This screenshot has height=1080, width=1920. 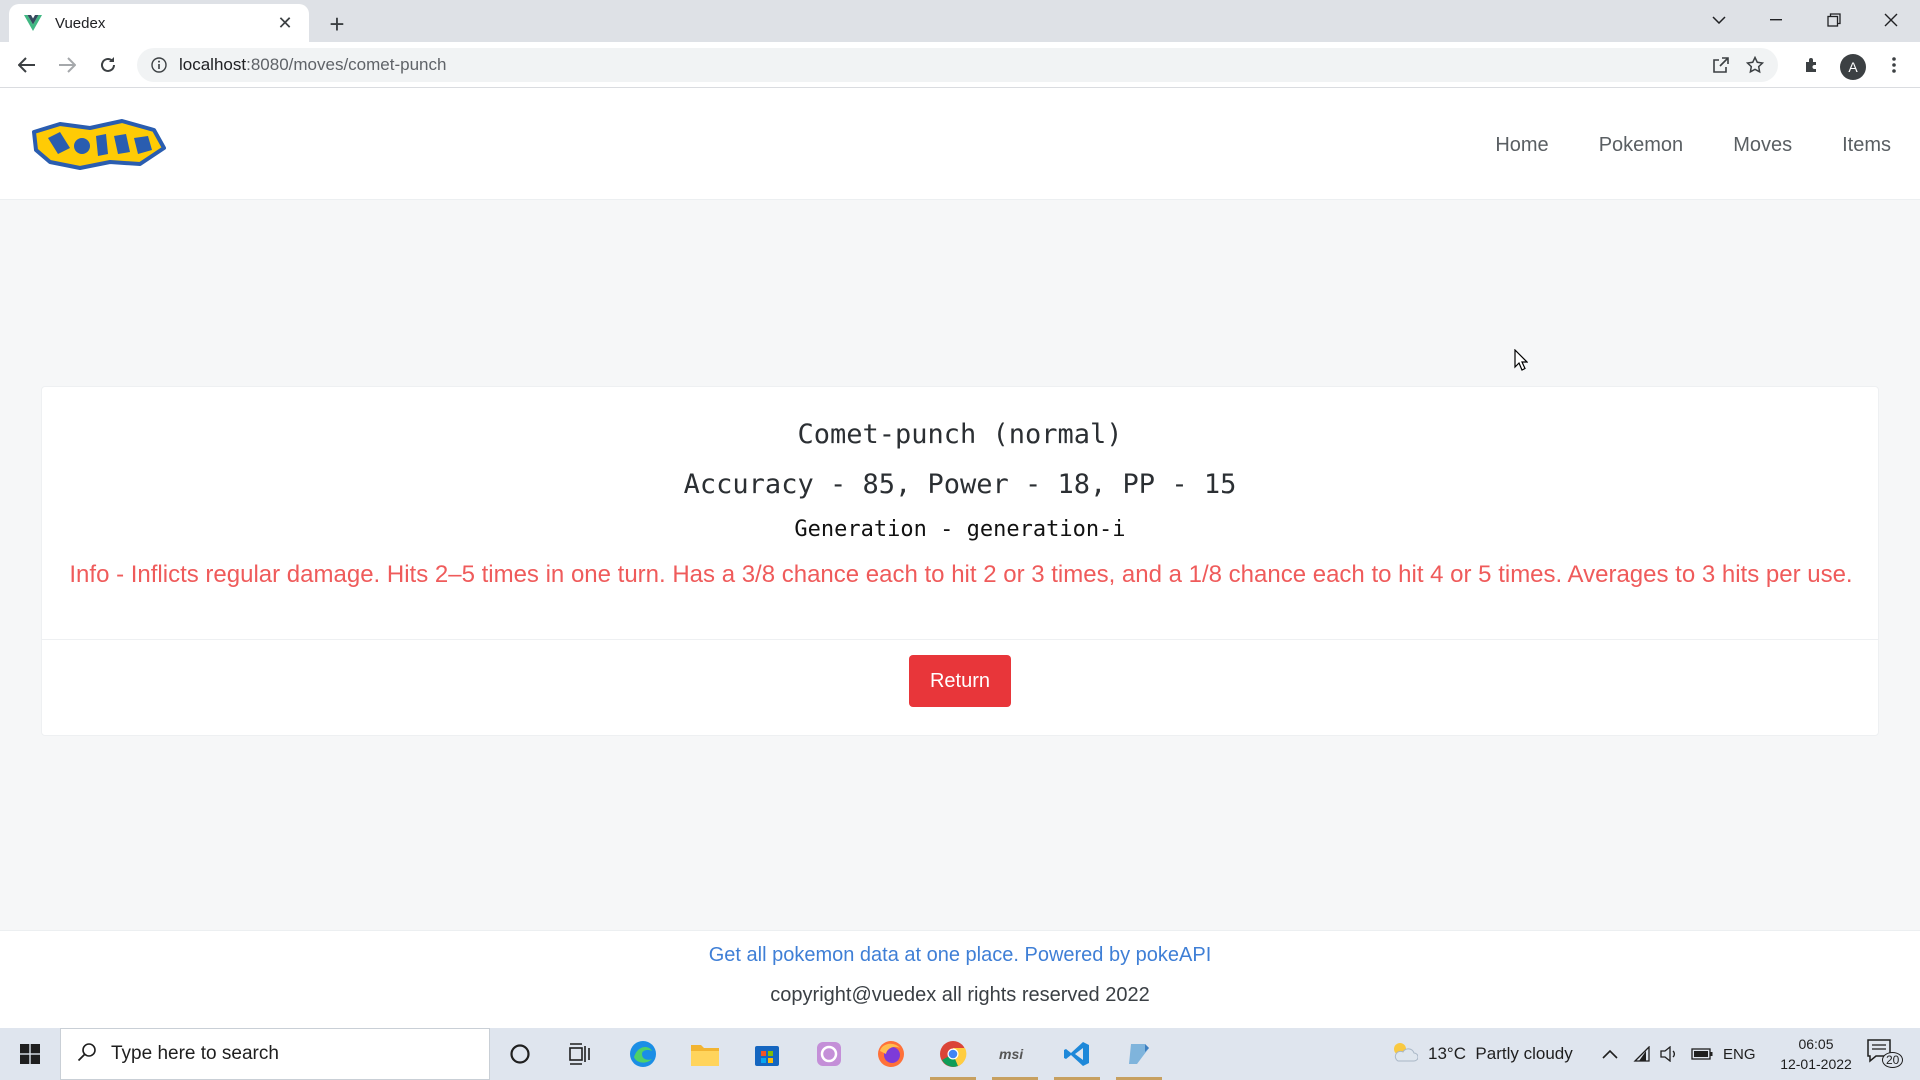 What do you see at coordinates (27, 65) in the screenshot?
I see `back-arrow-icon` at bounding box center [27, 65].